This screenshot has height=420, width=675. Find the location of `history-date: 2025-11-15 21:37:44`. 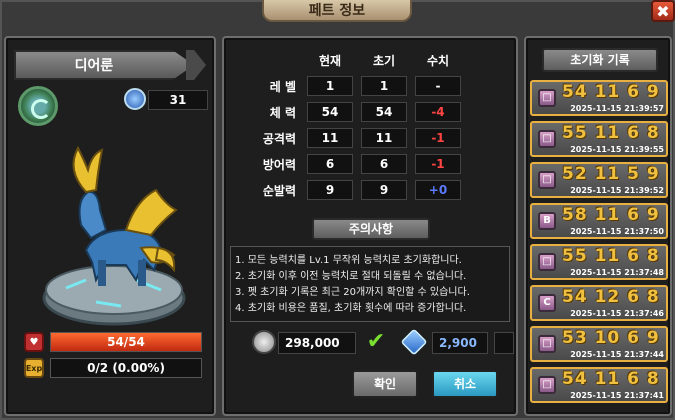

history-date: 2025-11-15 21:37:44 is located at coordinates (617, 354).